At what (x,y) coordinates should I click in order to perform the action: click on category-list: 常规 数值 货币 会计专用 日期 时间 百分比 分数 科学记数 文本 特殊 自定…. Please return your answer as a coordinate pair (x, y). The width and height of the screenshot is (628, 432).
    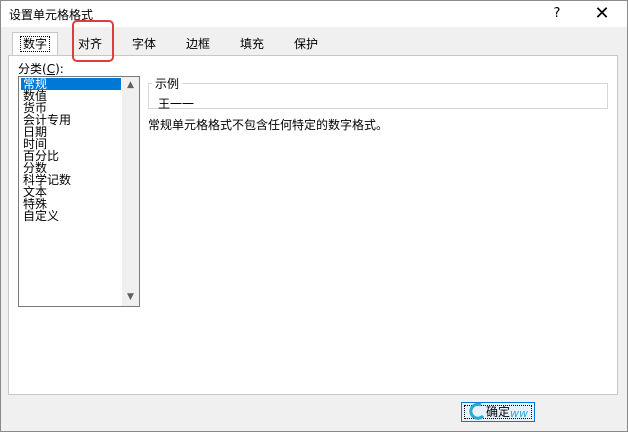
    Looking at the image, I should click on (79, 191).